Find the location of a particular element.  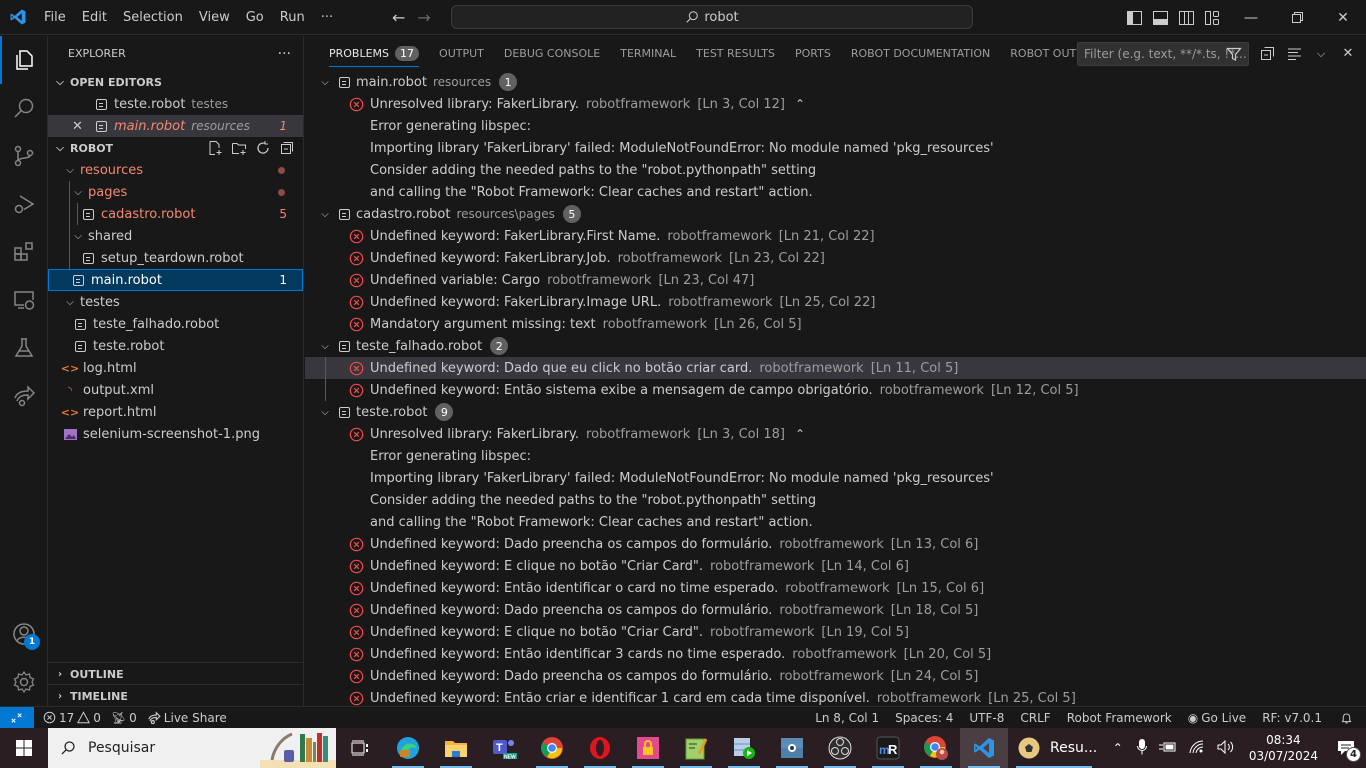

cursor-position: Ln 8, Col 1 is located at coordinates (847, 718).